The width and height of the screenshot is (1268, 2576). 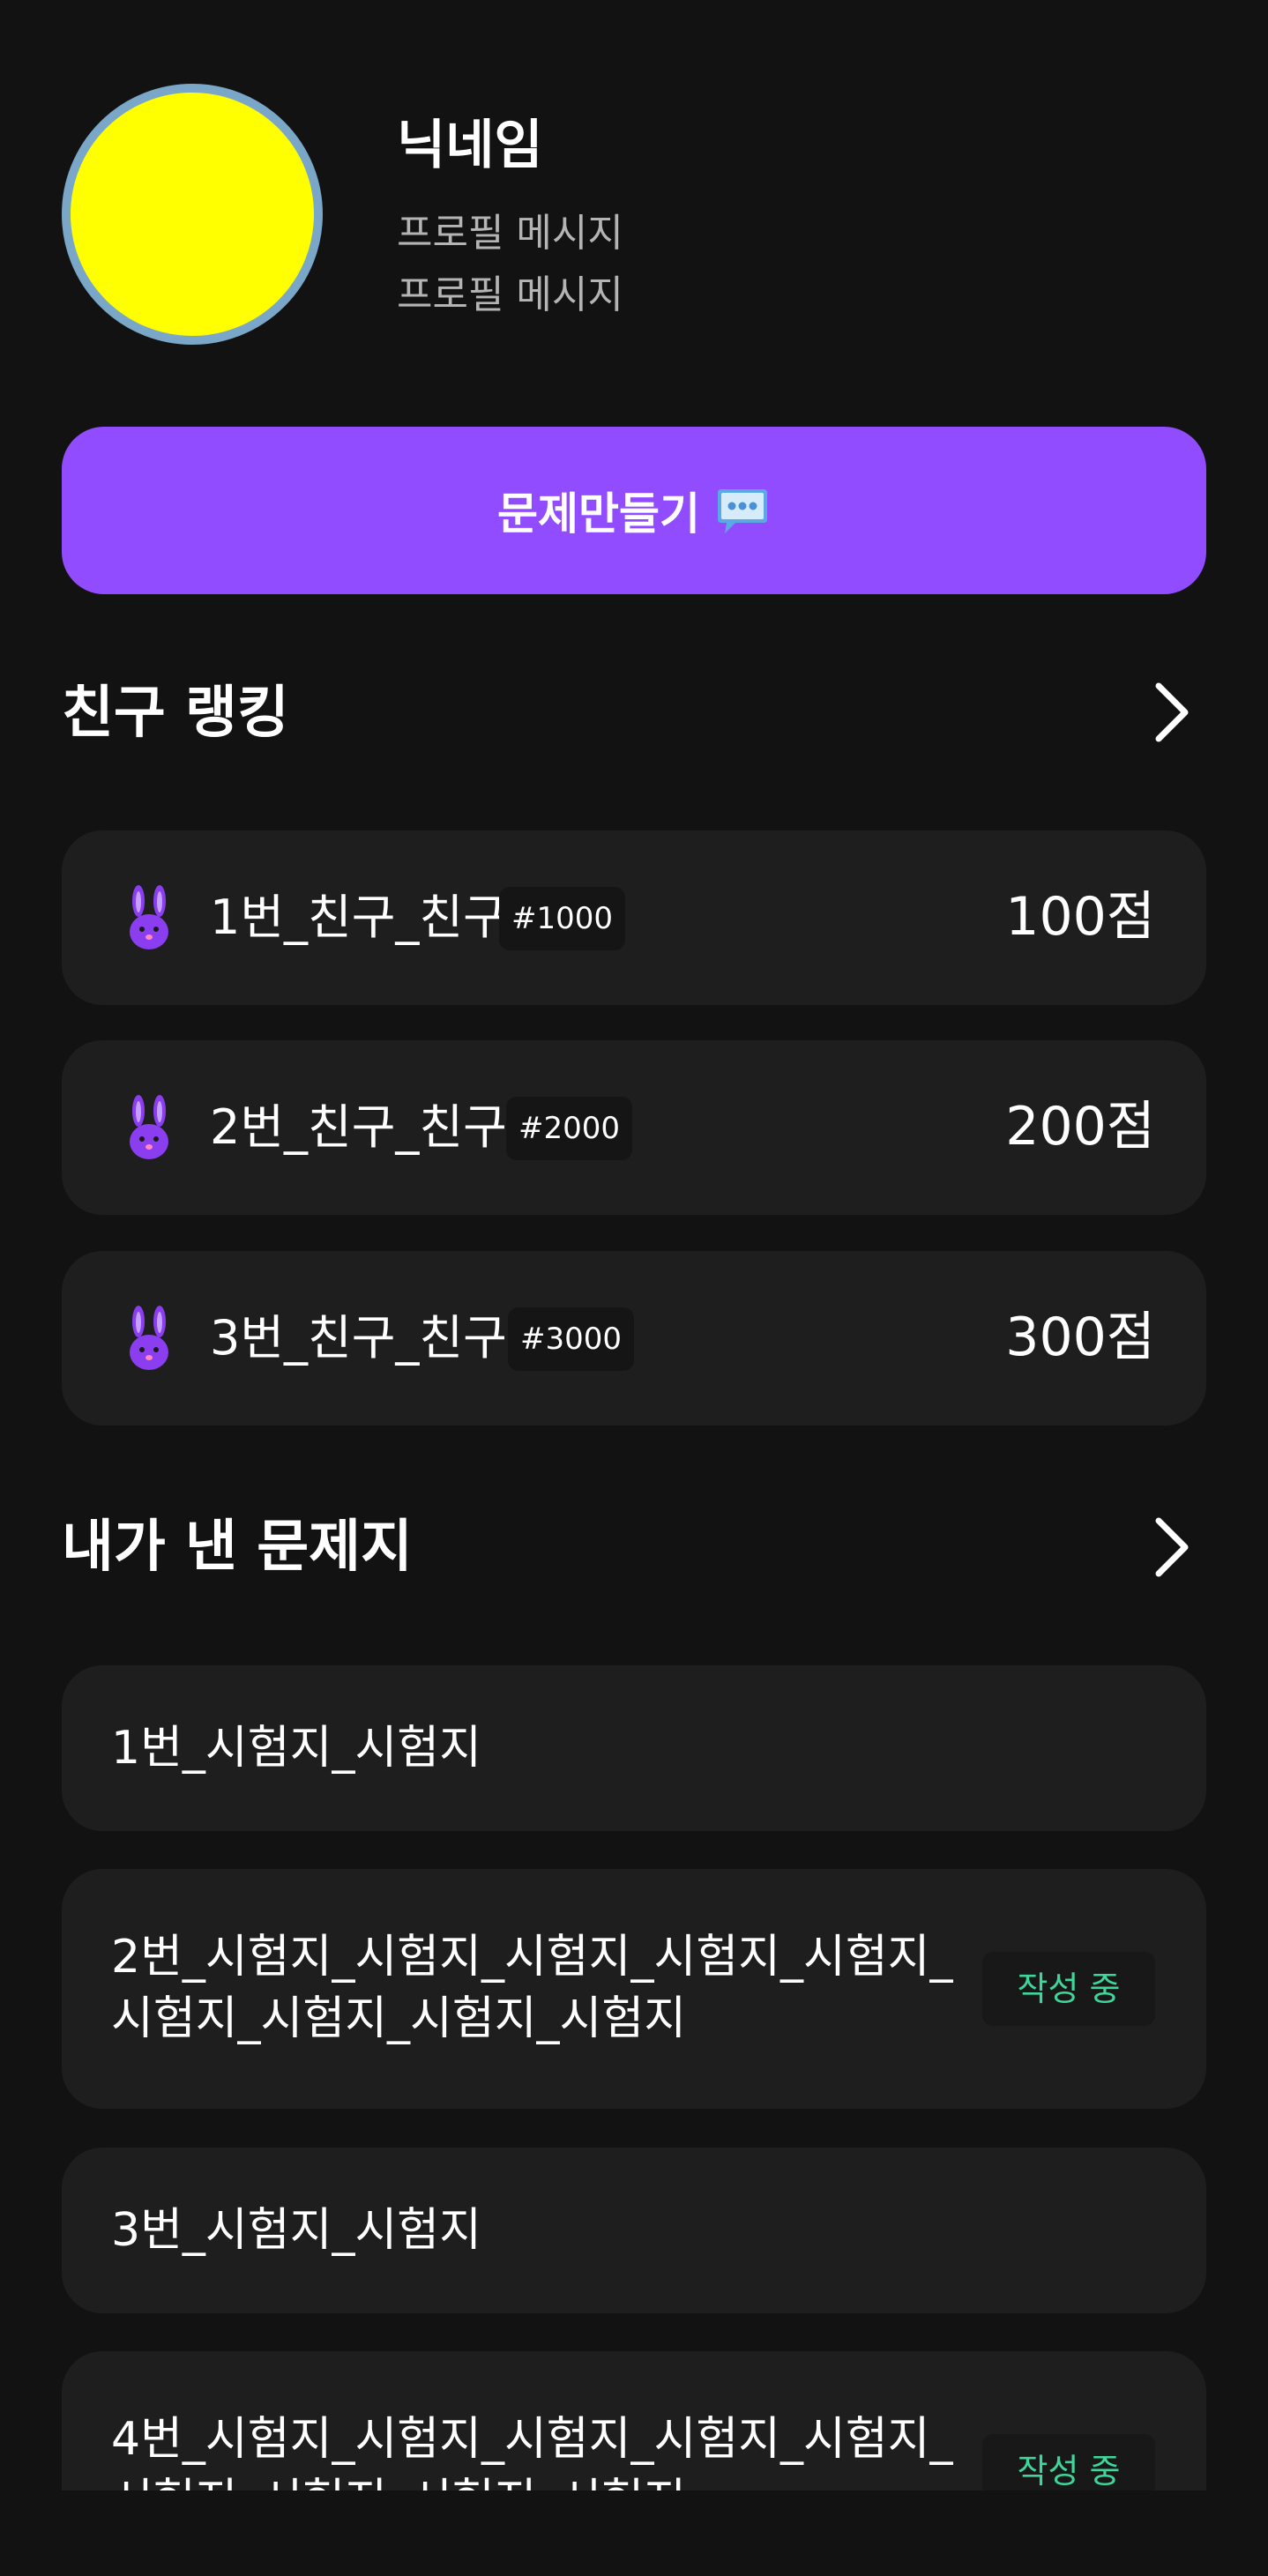 I want to click on test-title-line1: 4번_시험지_시험지_시험지_시험지_시험지_, so click(x=532, y=2440).